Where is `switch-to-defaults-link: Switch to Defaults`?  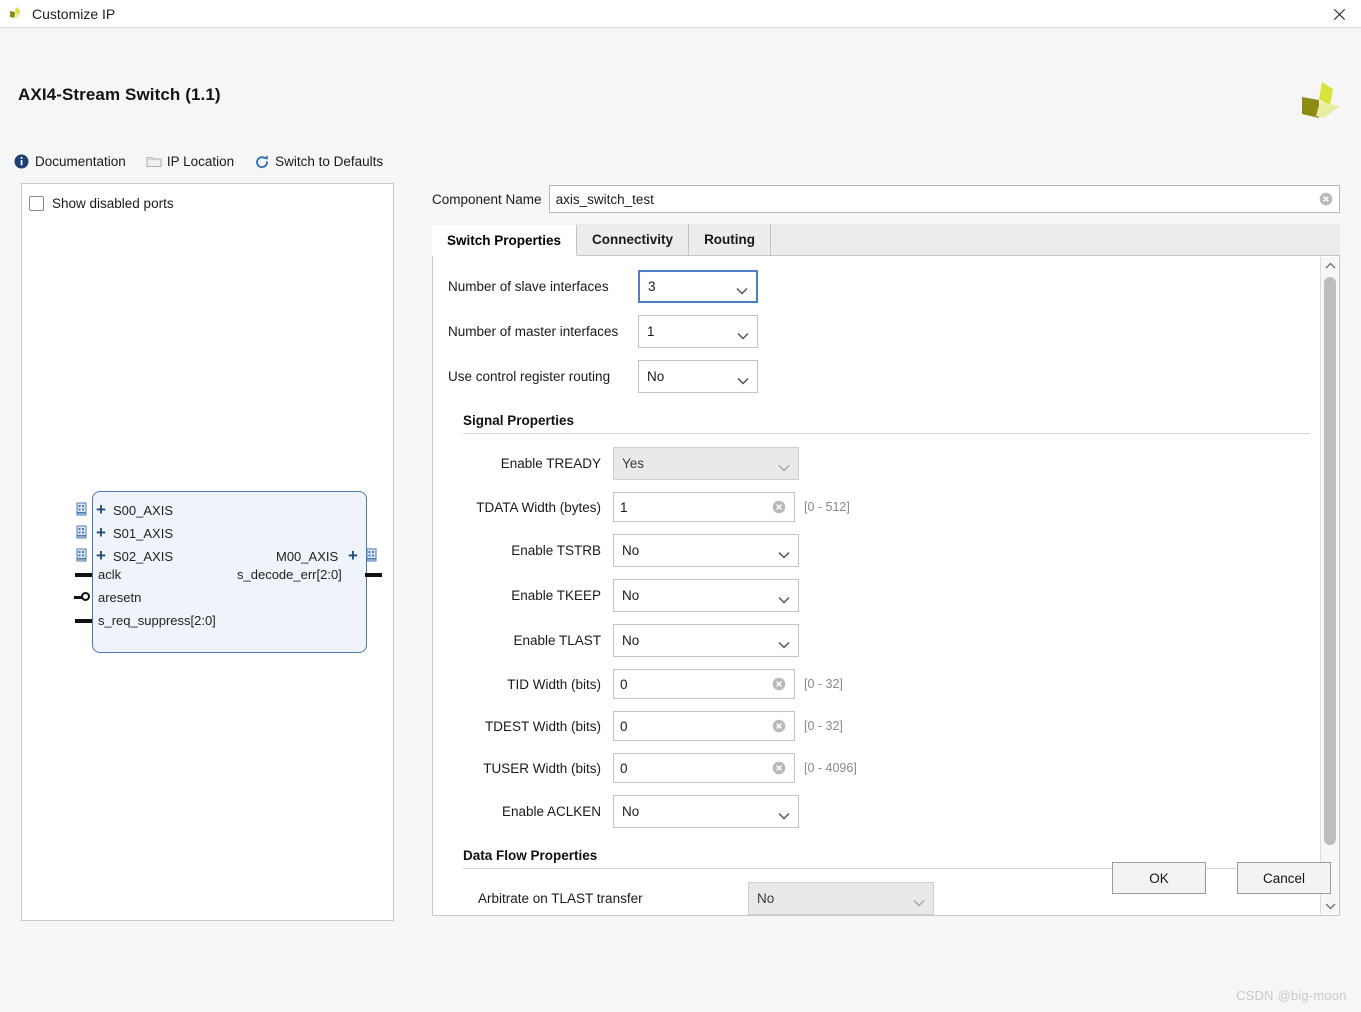 switch-to-defaults-link: Switch to Defaults is located at coordinates (318, 161).